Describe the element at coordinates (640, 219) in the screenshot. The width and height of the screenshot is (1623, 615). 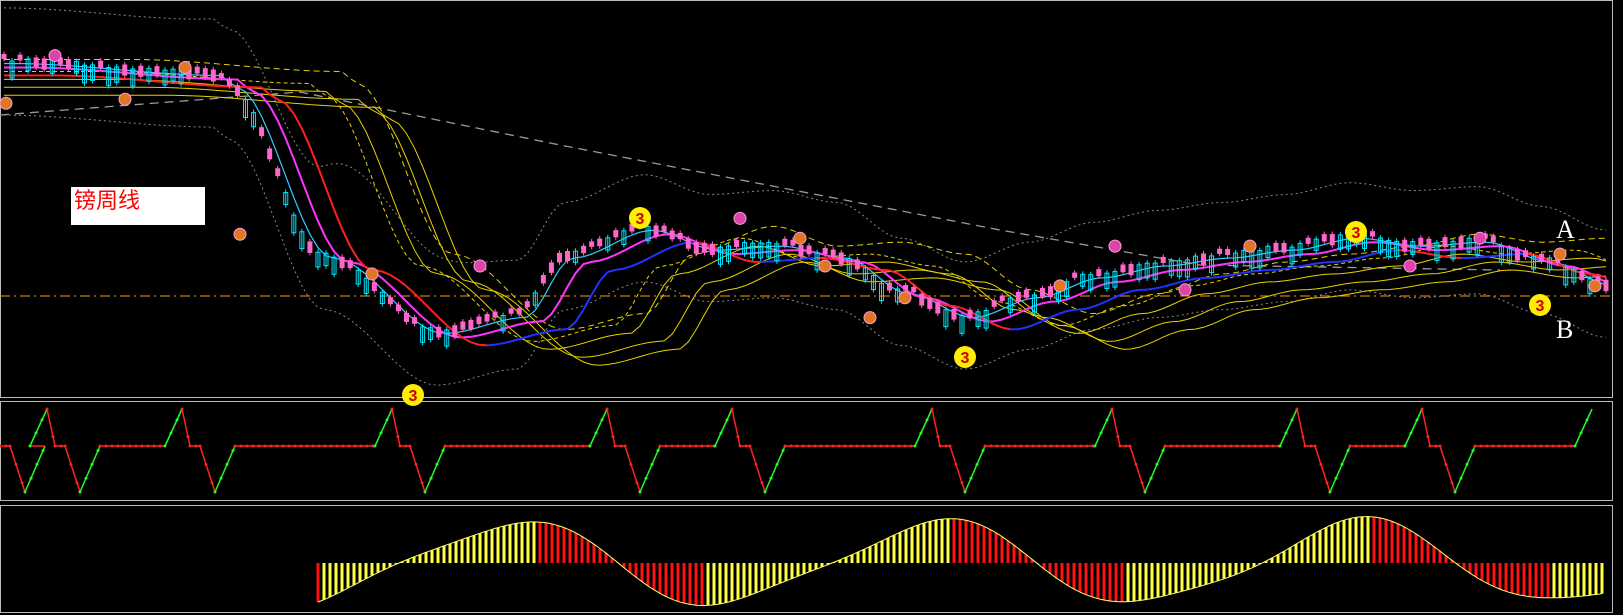
I see `badge-three-label: 3` at that location.